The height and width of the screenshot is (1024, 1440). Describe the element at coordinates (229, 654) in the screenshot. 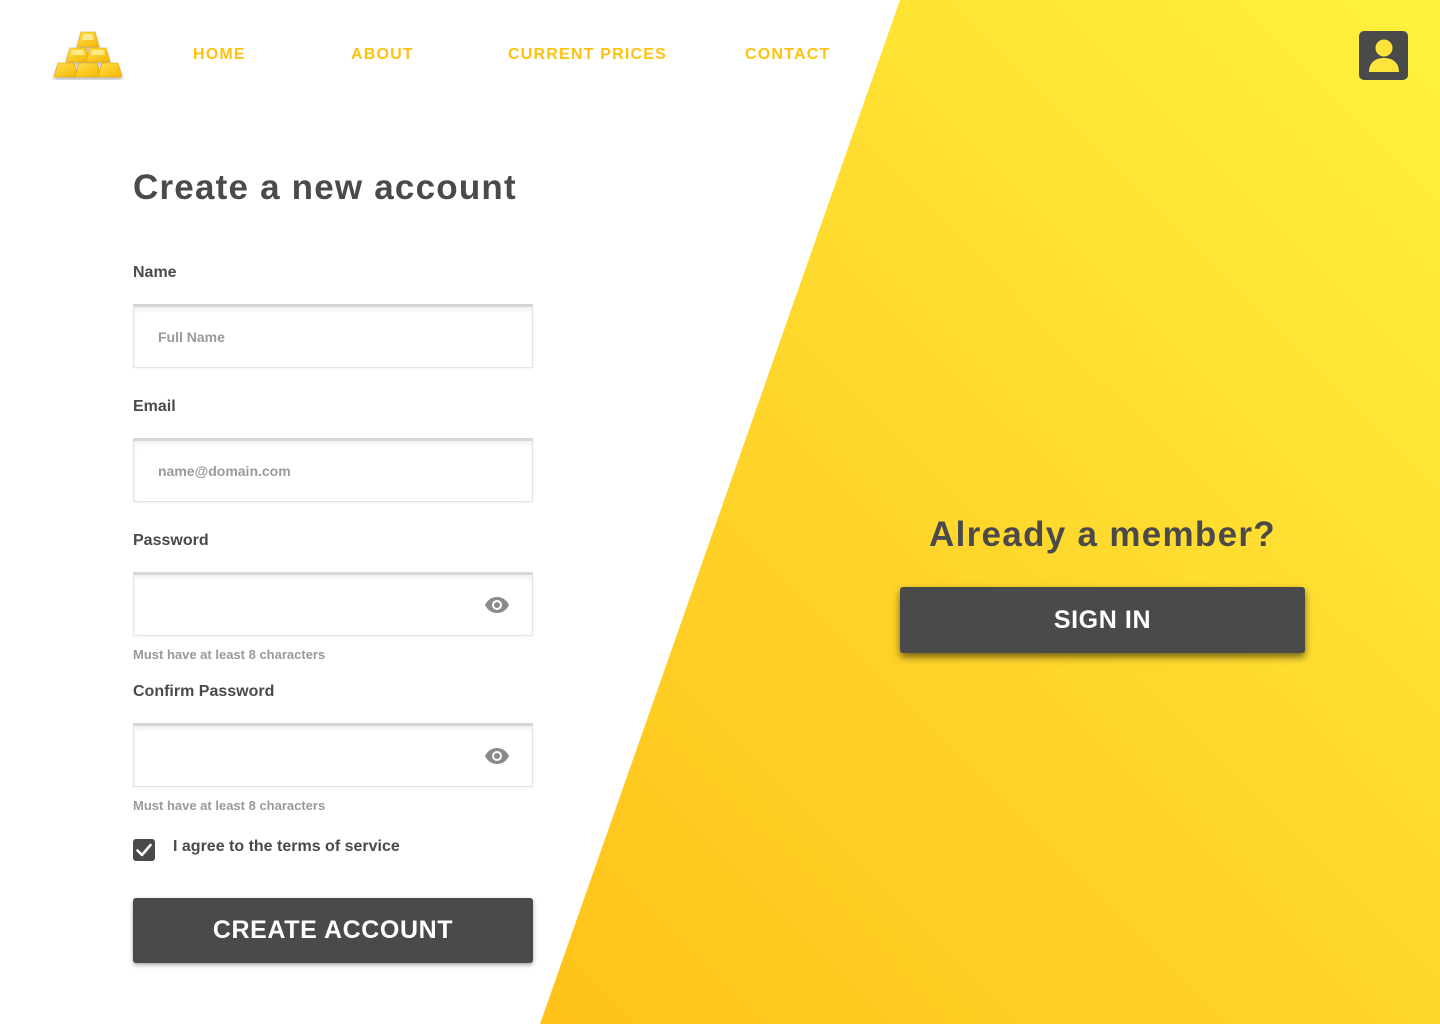

I see `password-hint: Must have at least 8 characters` at that location.